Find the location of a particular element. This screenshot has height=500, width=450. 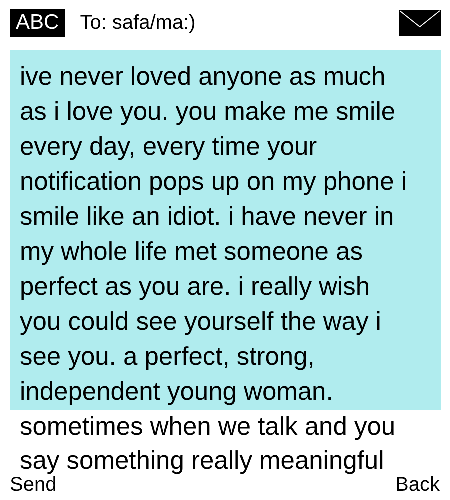

input-mode-indicator: ABC is located at coordinates (38, 23).